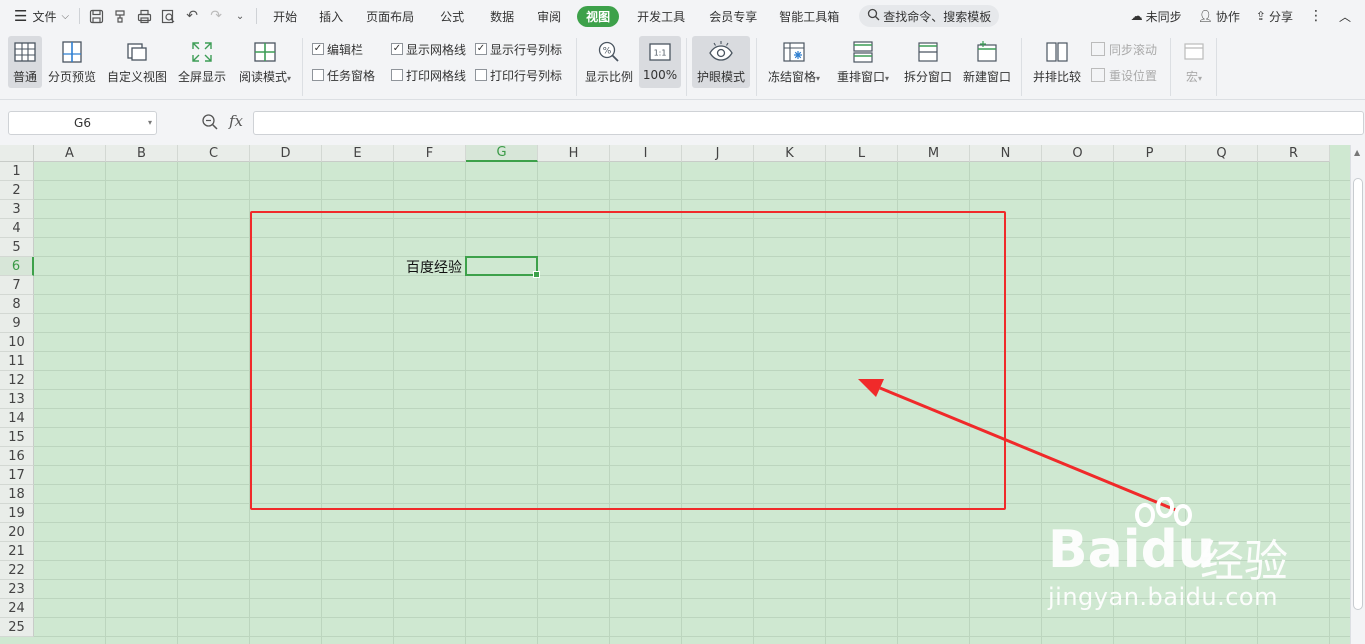 The image size is (1365, 644). What do you see at coordinates (436, 75) in the screenshot?
I see `print-gridlines-label: 打印网格线` at bounding box center [436, 75].